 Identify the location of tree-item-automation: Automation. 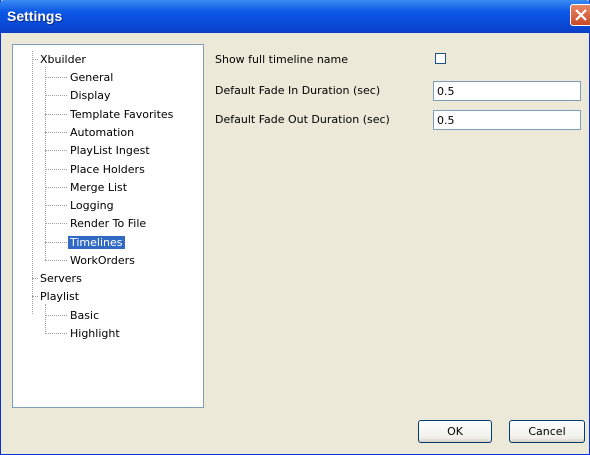
(102, 132).